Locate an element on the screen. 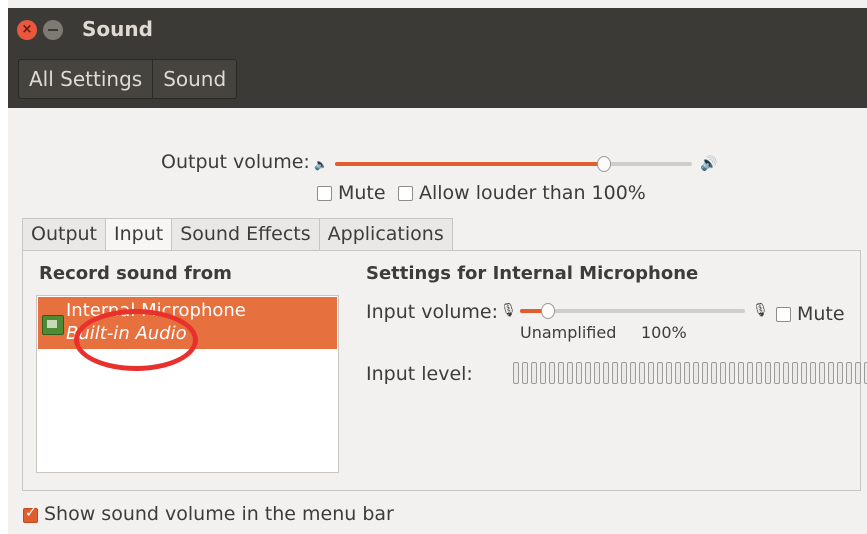 Image resolution: width=867 pixels, height=534 pixels. output-volume-knob is located at coordinates (604, 164).